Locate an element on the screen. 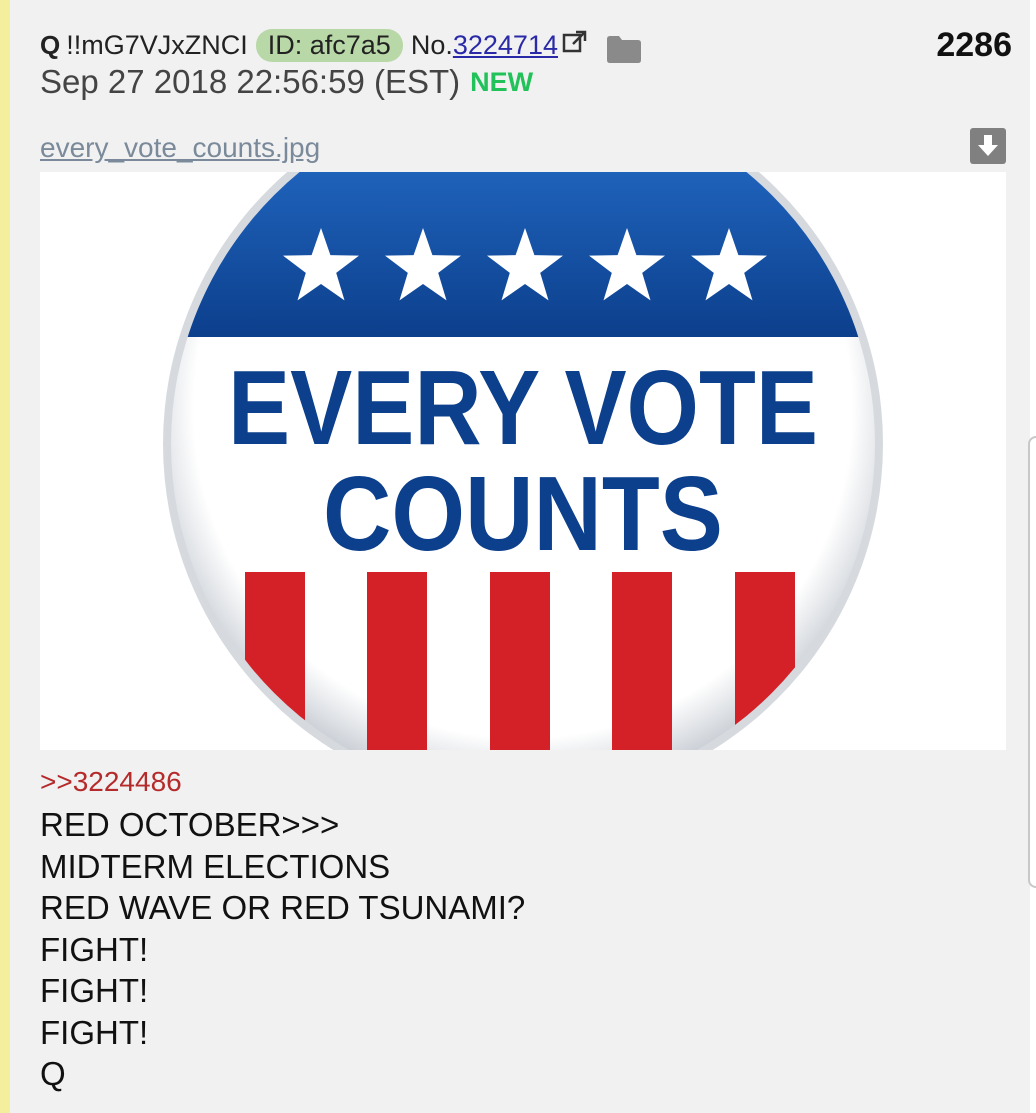 The height and width of the screenshot is (1113, 1036). post-number-label: No. is located at coordinates (431, 44).